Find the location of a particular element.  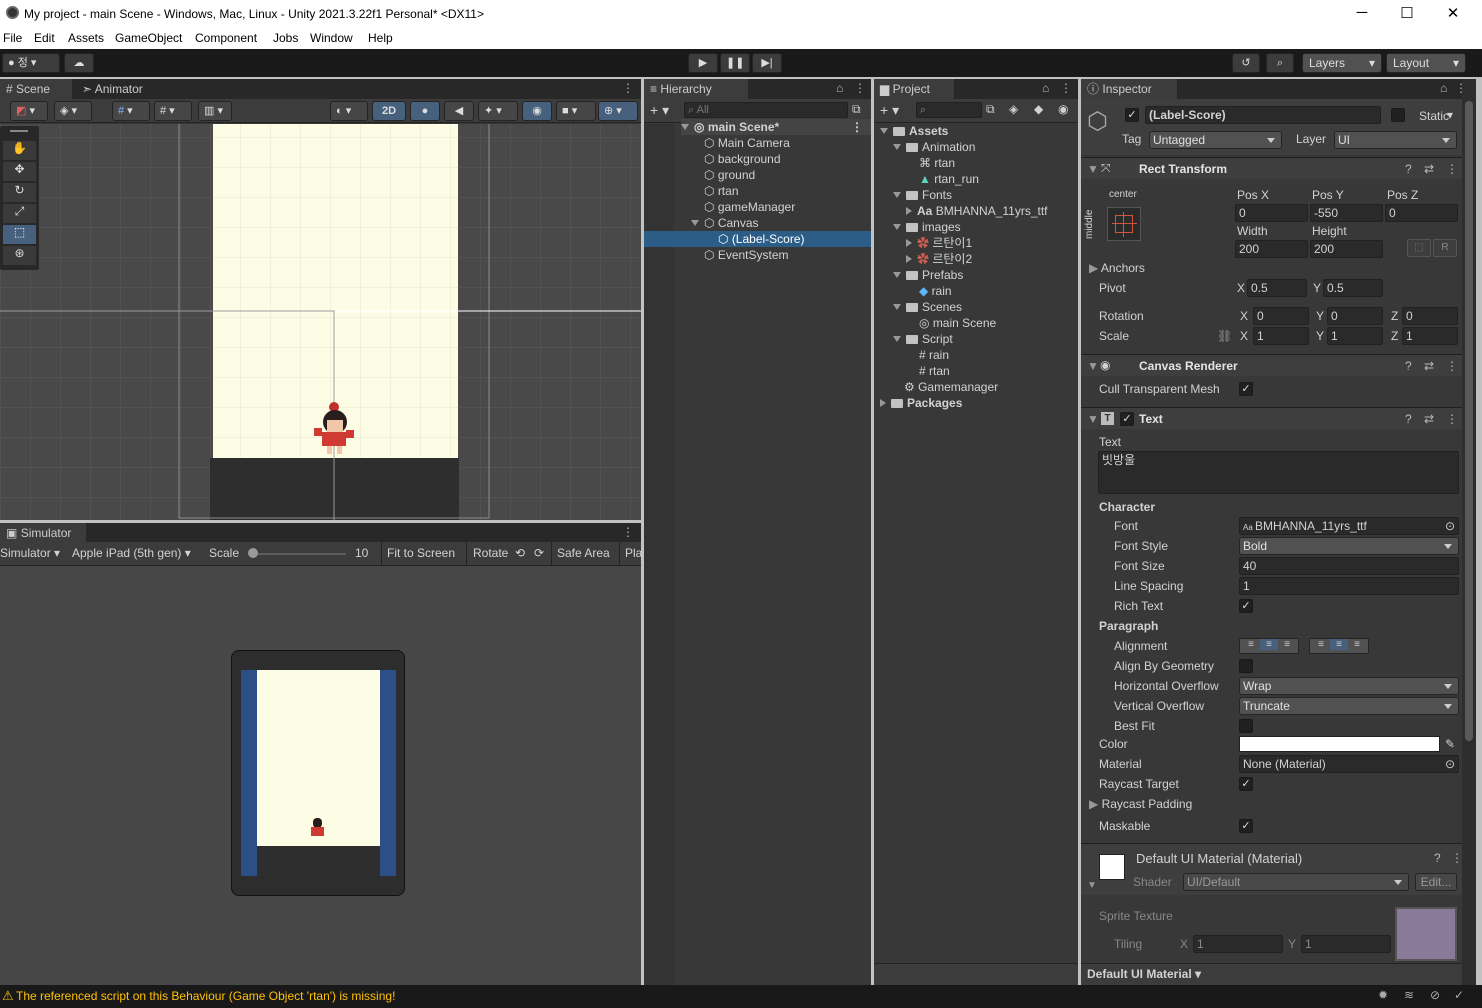

color-field is located at coordinates (1339, 744).